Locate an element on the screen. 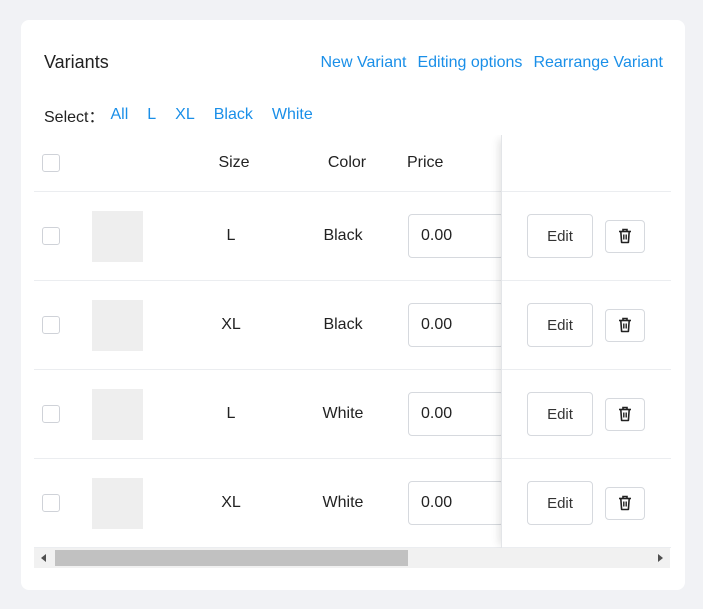 The height and width of the screenshot is (609, 703). triangle-left-icon is located at coordinates (43, 558).